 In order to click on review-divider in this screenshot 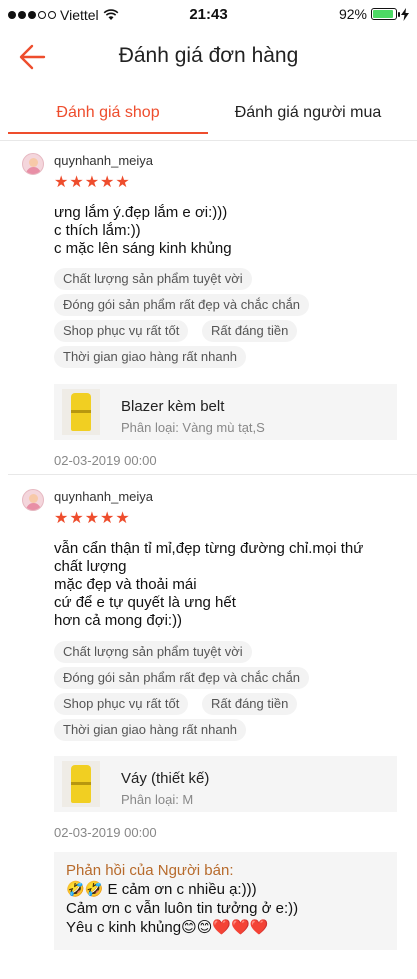, I will do `click(212, 474)`.